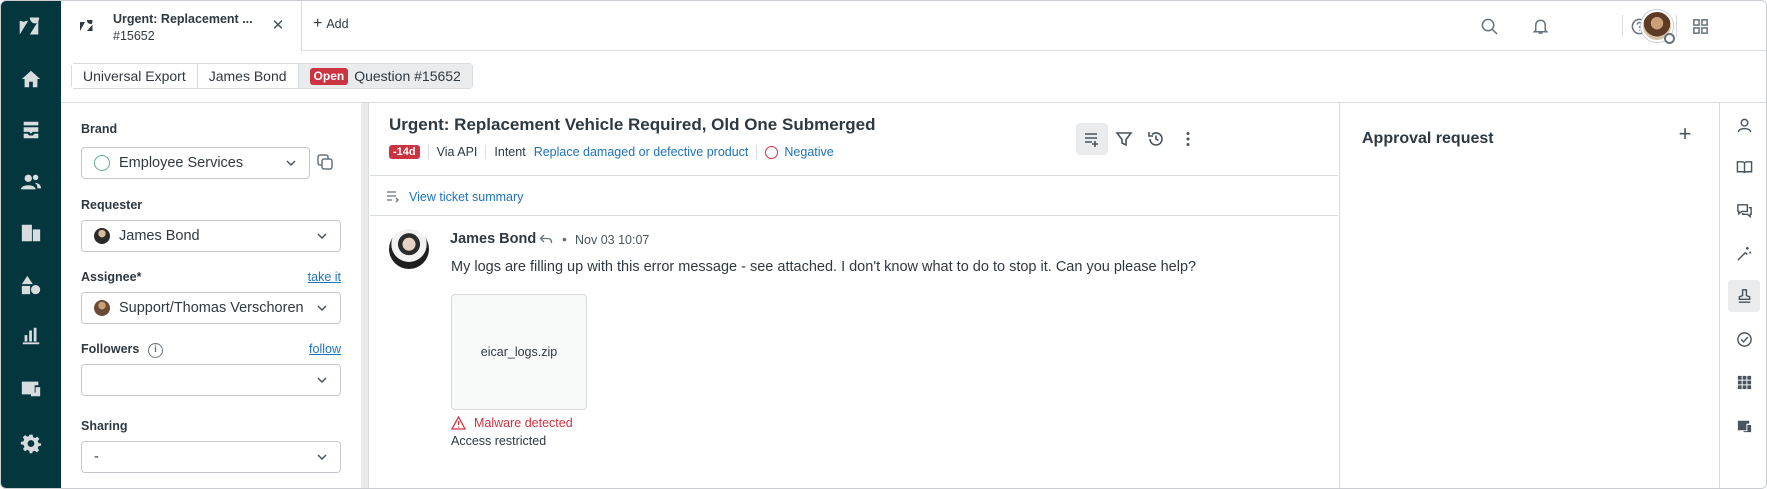  I want to click on summary-icon, so click(393, 197).